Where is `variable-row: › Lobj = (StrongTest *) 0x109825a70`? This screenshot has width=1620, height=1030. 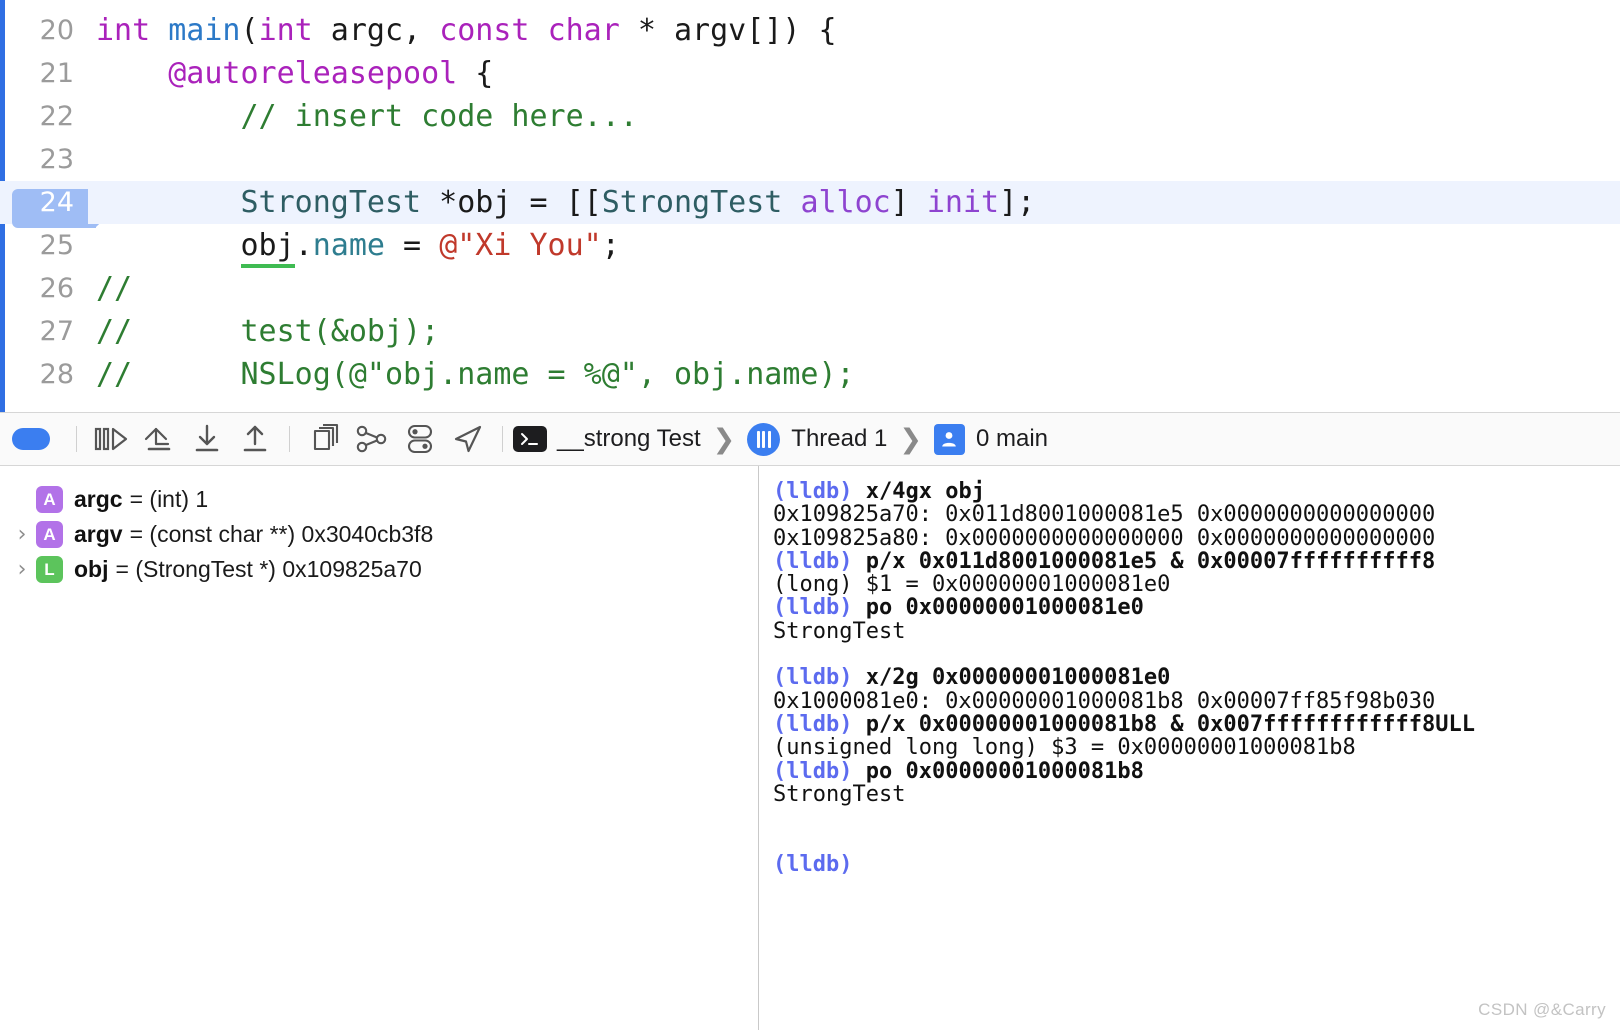 variable-row: › Lobj = (StrongTest *) 0x109825a70 is located at coordinates (379, 569).